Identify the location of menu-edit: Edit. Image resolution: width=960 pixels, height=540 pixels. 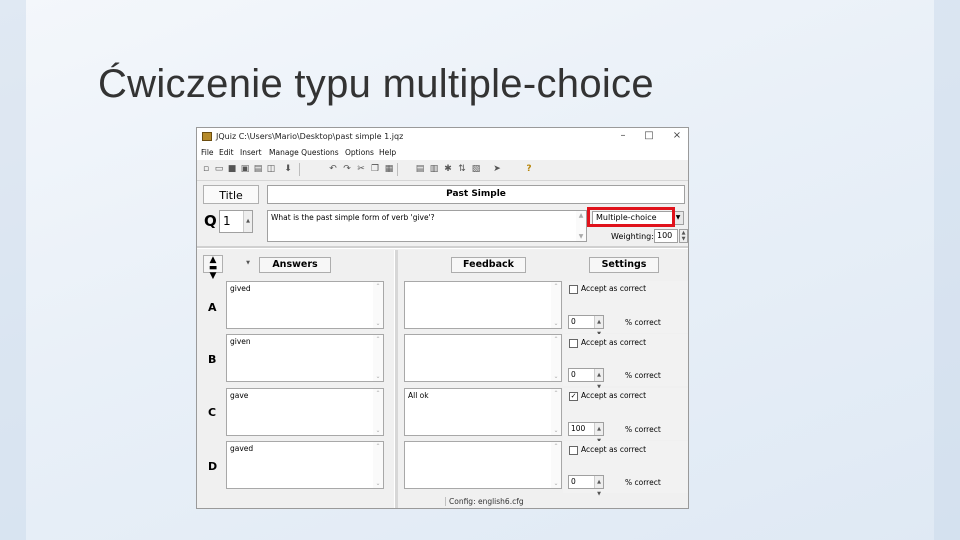
(226, 152).